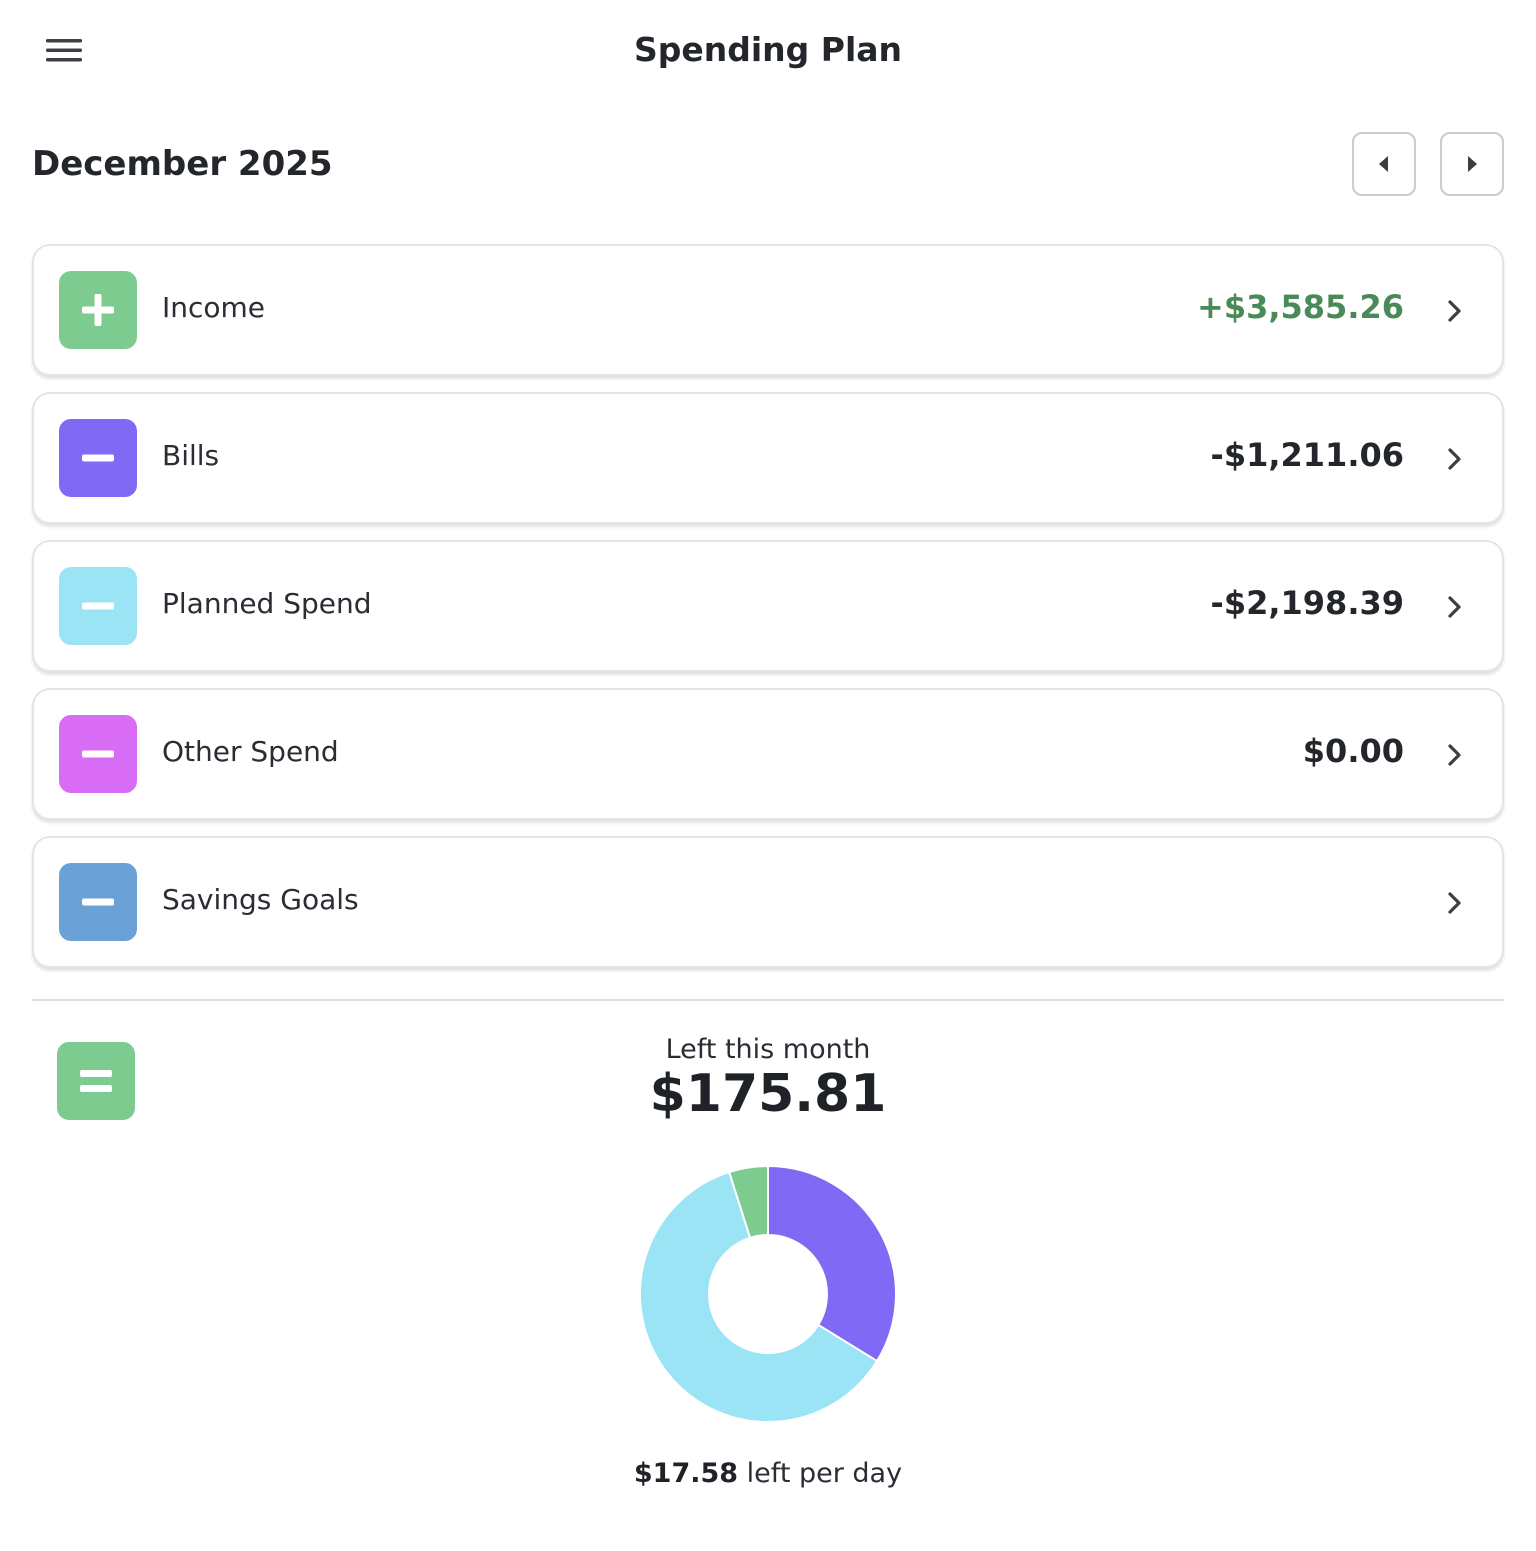  I want to click on category-card-income: Income +$3,585.26, so click(768, 310).